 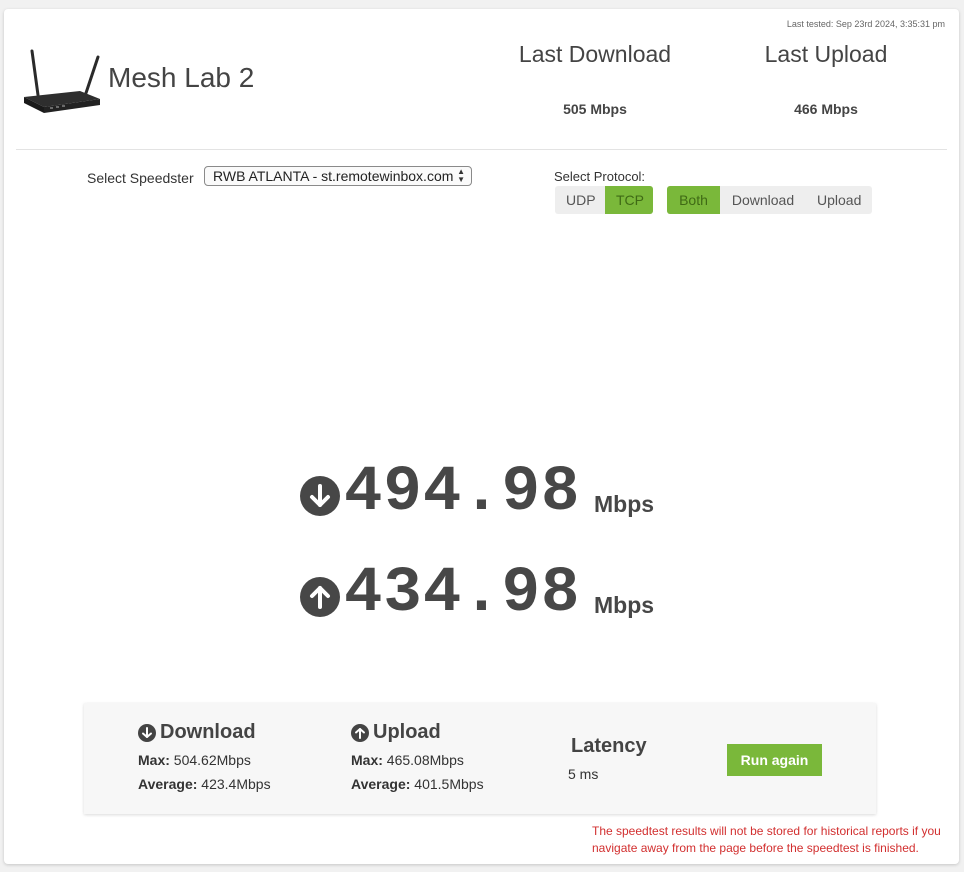 What do you see at coordinates (624, 504) in the screenshot?
I see `live-download-unit: Mbps` at bounding box center [624, 504].